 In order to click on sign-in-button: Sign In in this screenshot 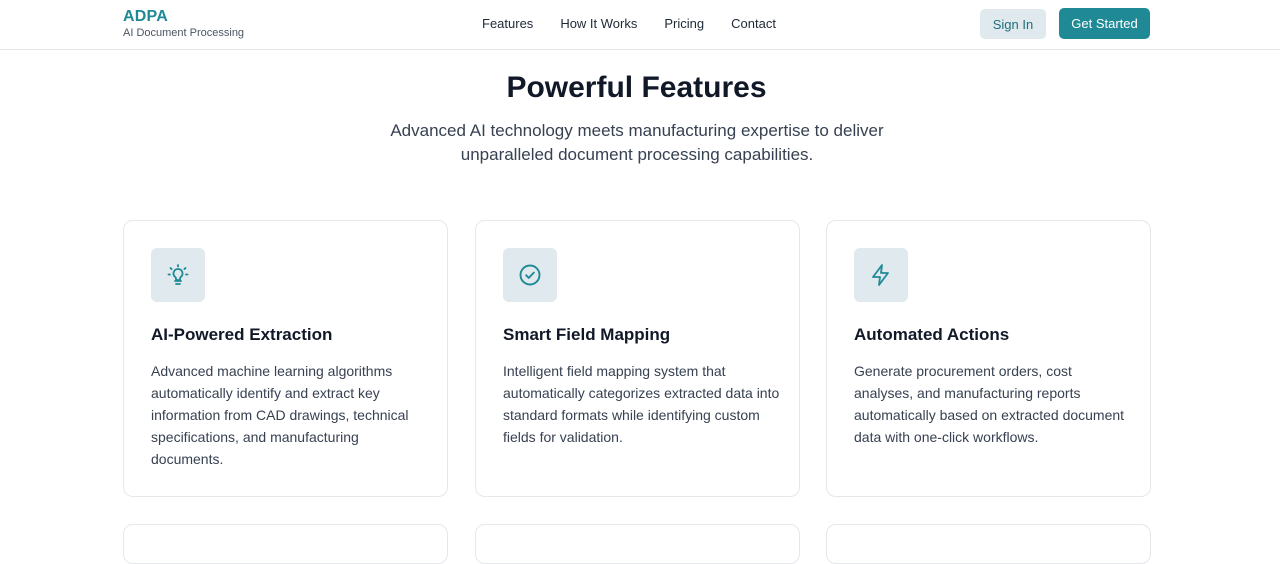, I will do `click(1013, 24)`.